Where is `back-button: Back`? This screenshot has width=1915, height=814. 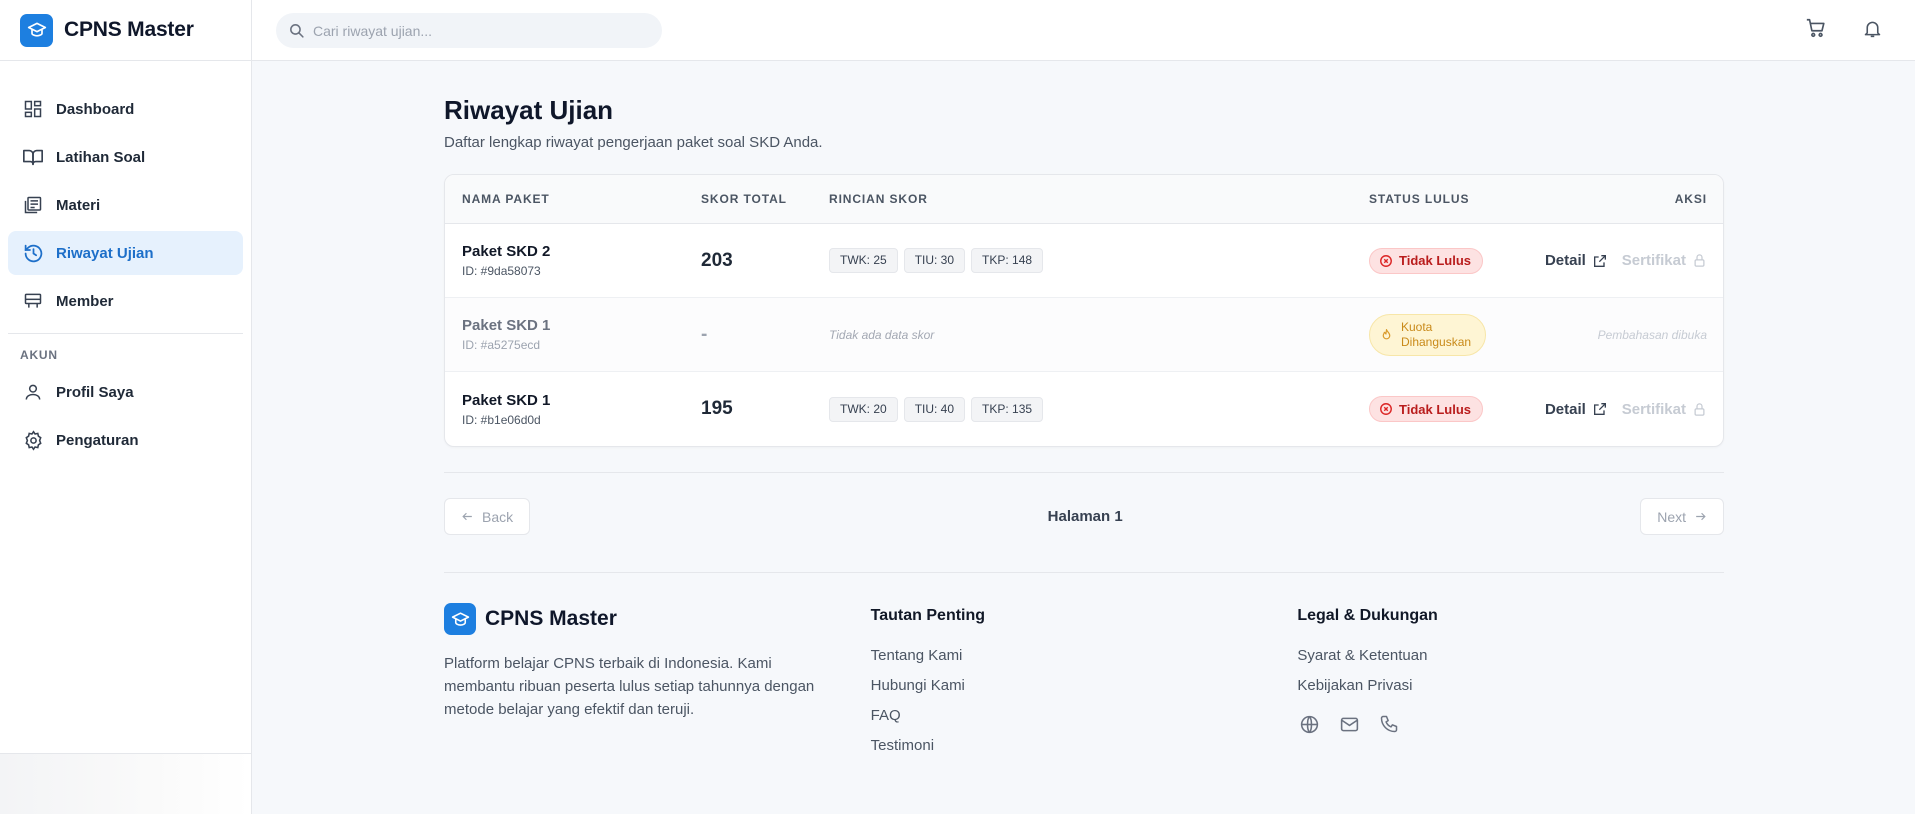 back-button: Back is located at coordinates (487, 516).